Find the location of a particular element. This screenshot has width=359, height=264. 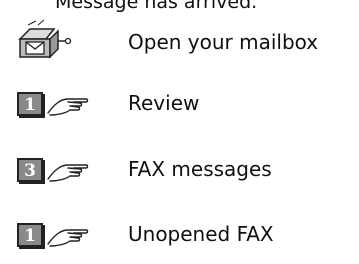

header-text: Message has arrived. is located at coordinates (156, 6).